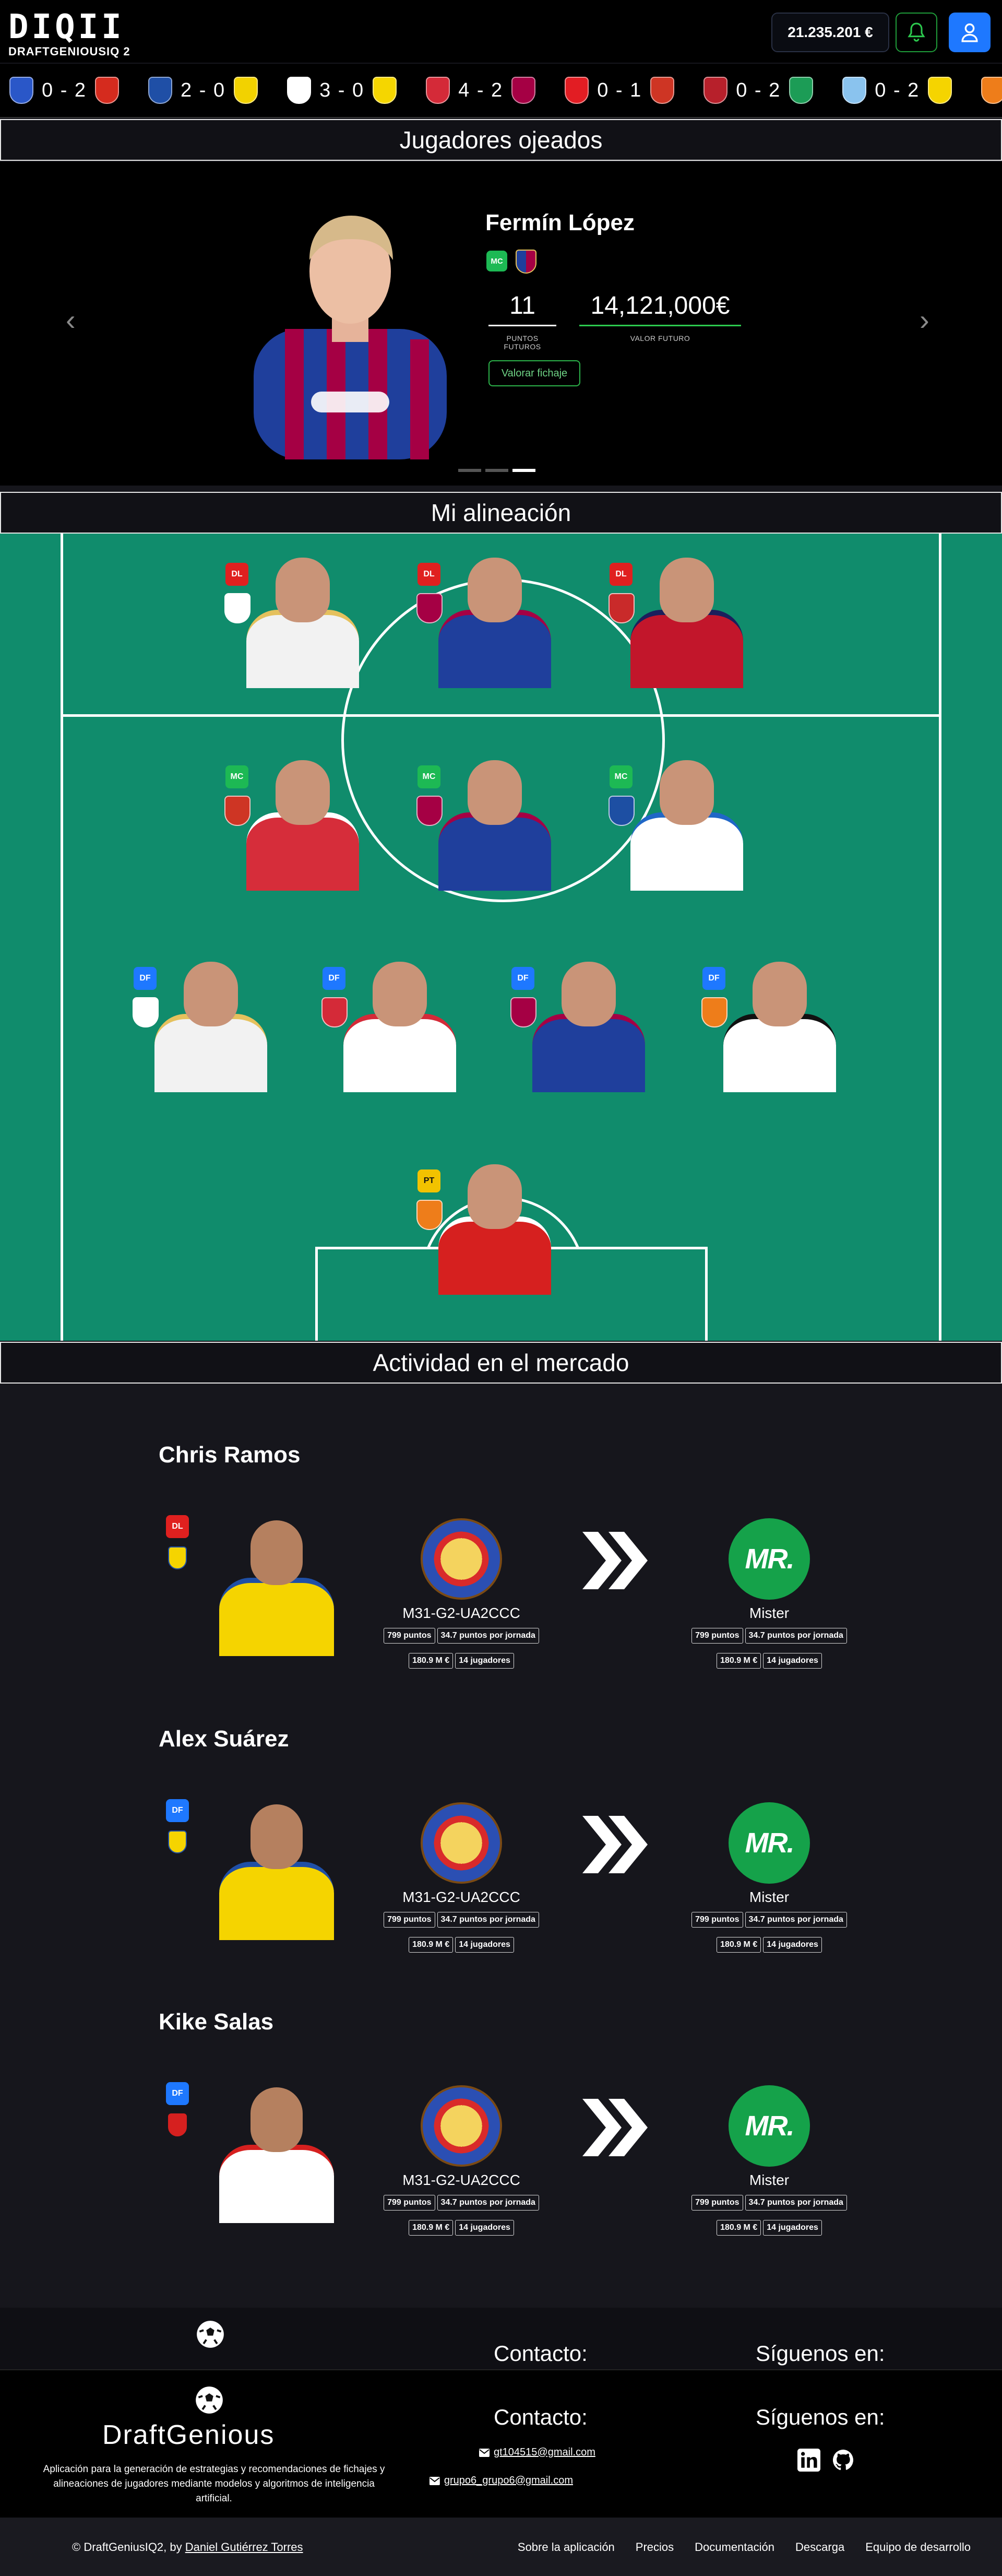 The width and height of the screenshot is (1002, 2576). What do you see at coordinates (544, 2452) in the screenshot?
I see `email-text: gt104515@gmail.com` at bounding box center [544, 2452].